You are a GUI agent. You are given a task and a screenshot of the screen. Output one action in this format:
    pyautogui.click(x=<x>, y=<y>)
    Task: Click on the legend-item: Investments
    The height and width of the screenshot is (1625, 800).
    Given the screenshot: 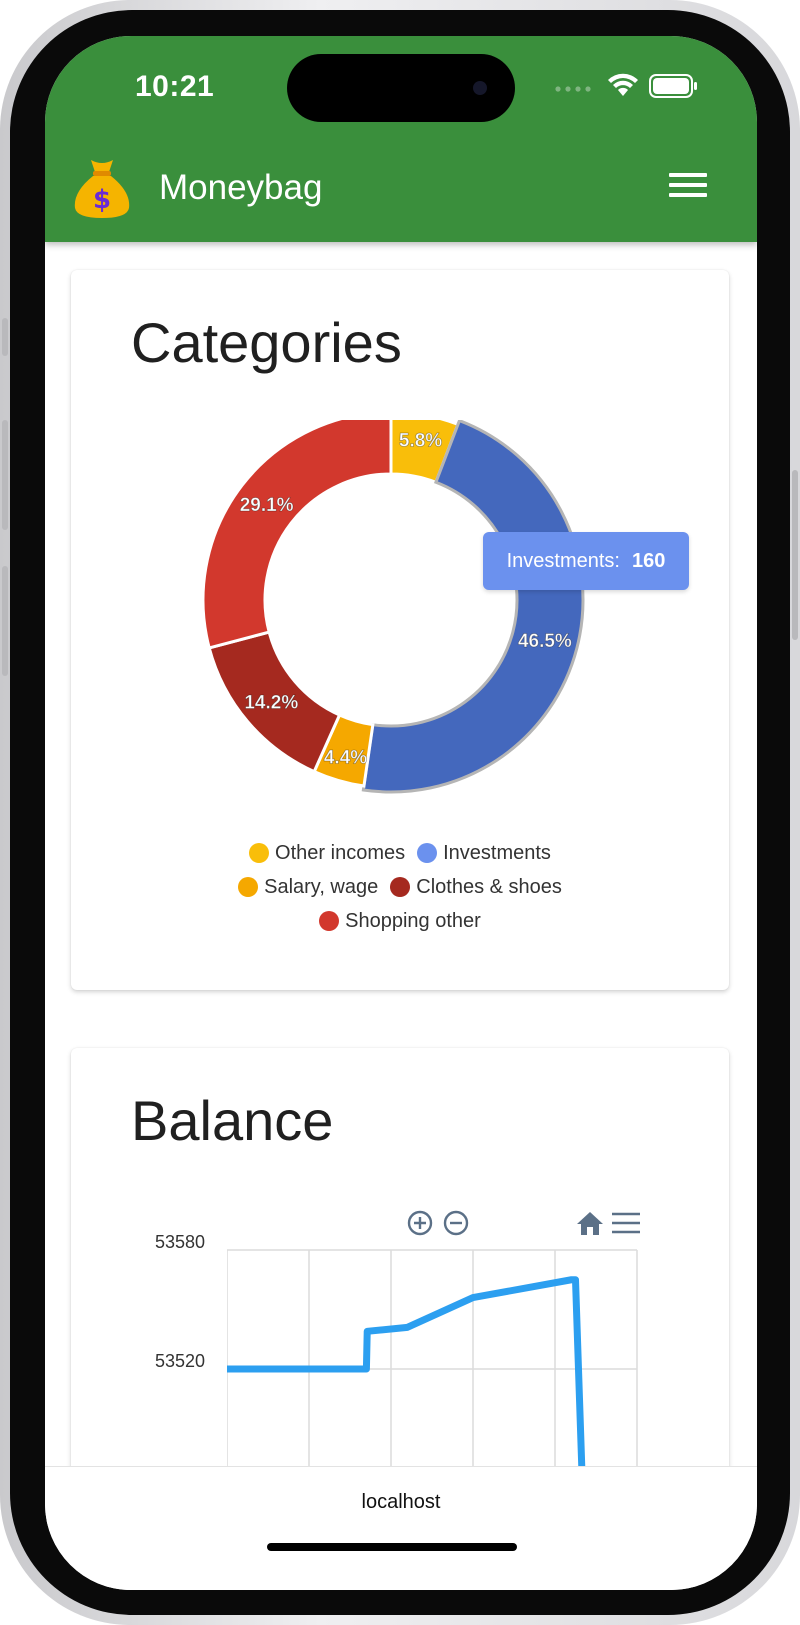 What is the action you would take?
    pyautogui.click(x=484, y=853)
    